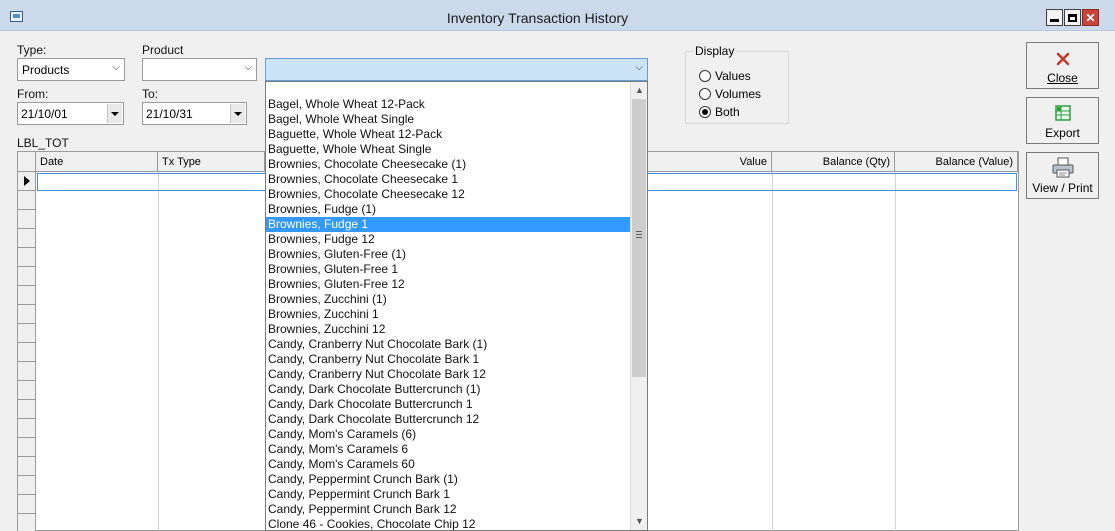  I want to click on dropdown-item: Brownies, Chocolate Cheesecake 12, so click(448, 194).